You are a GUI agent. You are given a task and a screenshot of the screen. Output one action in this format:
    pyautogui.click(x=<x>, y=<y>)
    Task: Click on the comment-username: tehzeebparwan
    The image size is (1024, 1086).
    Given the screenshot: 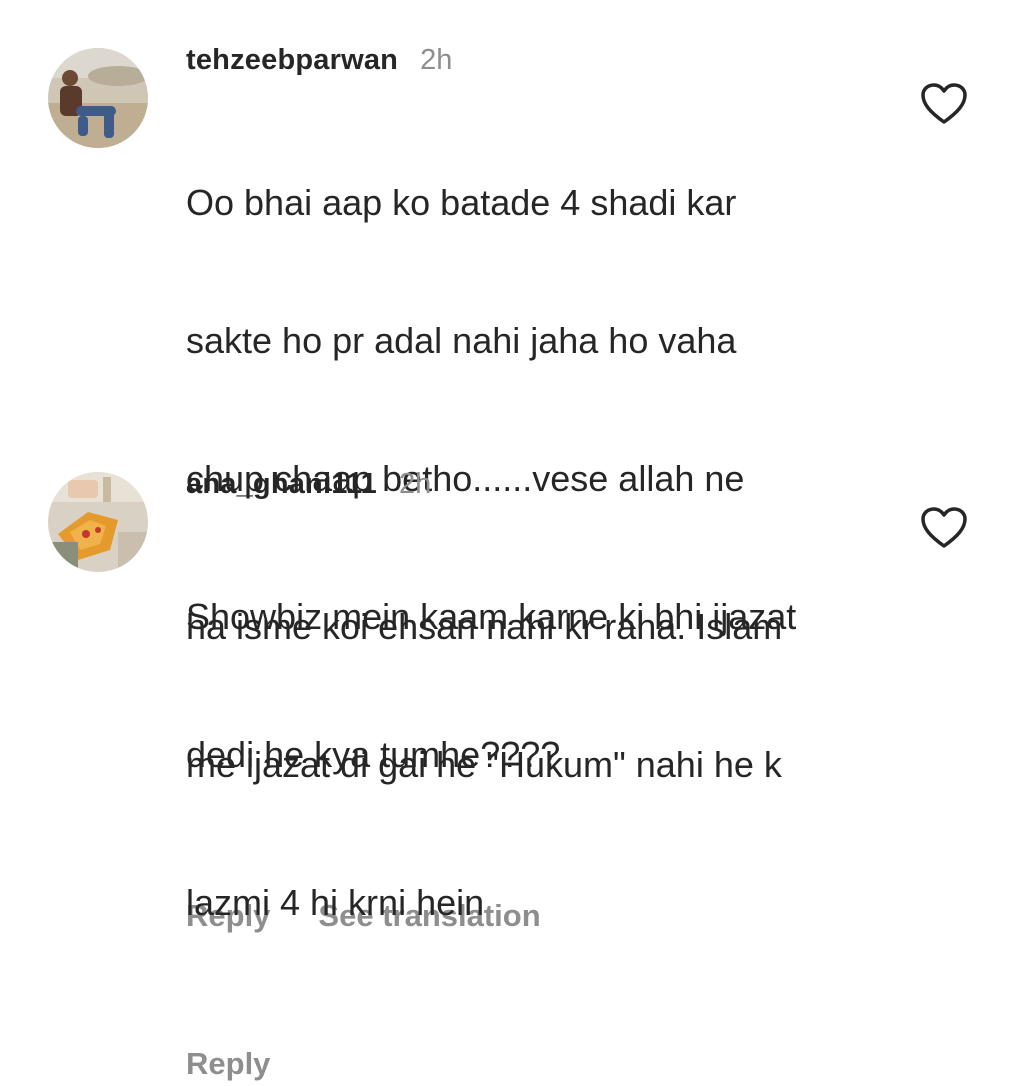 What is the action you would take?
    pyautogui.click(x=292, y=60)
    